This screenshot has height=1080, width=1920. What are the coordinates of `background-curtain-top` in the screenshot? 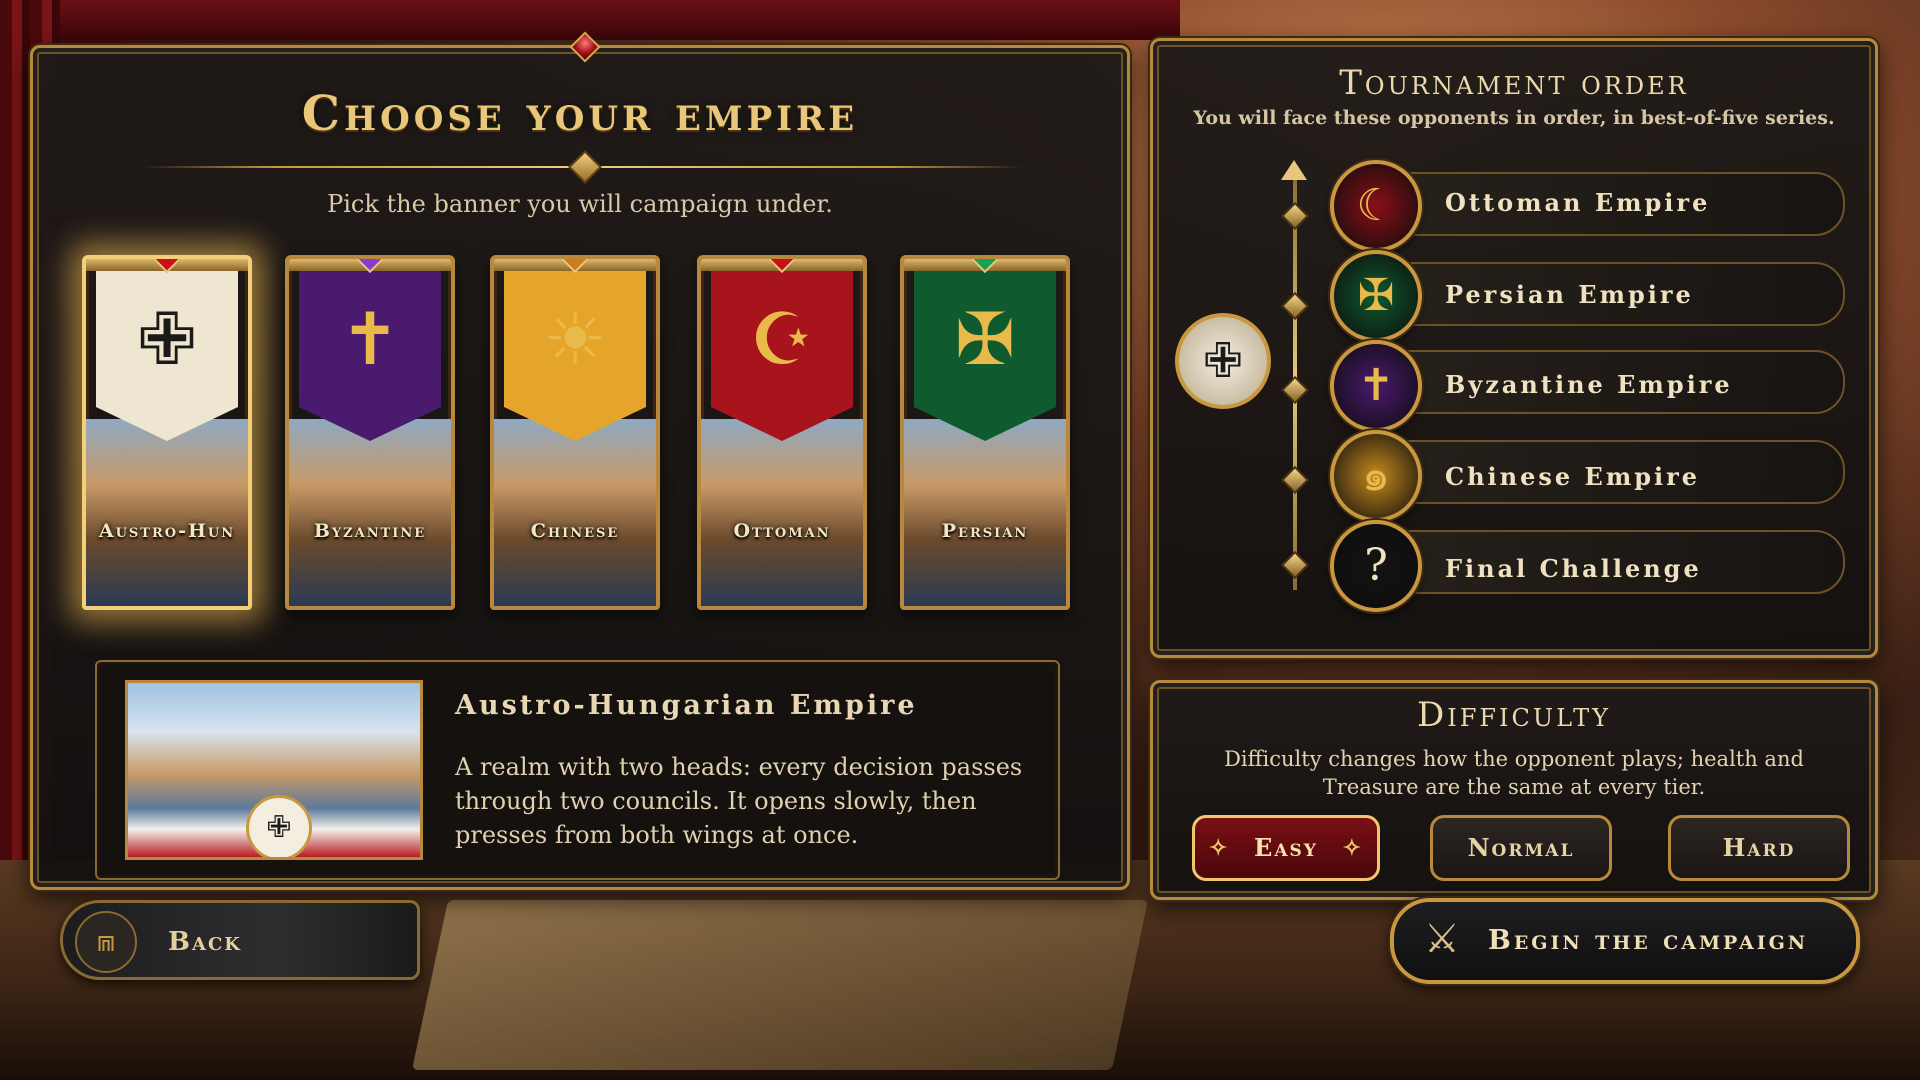 It's located at (590, 20).